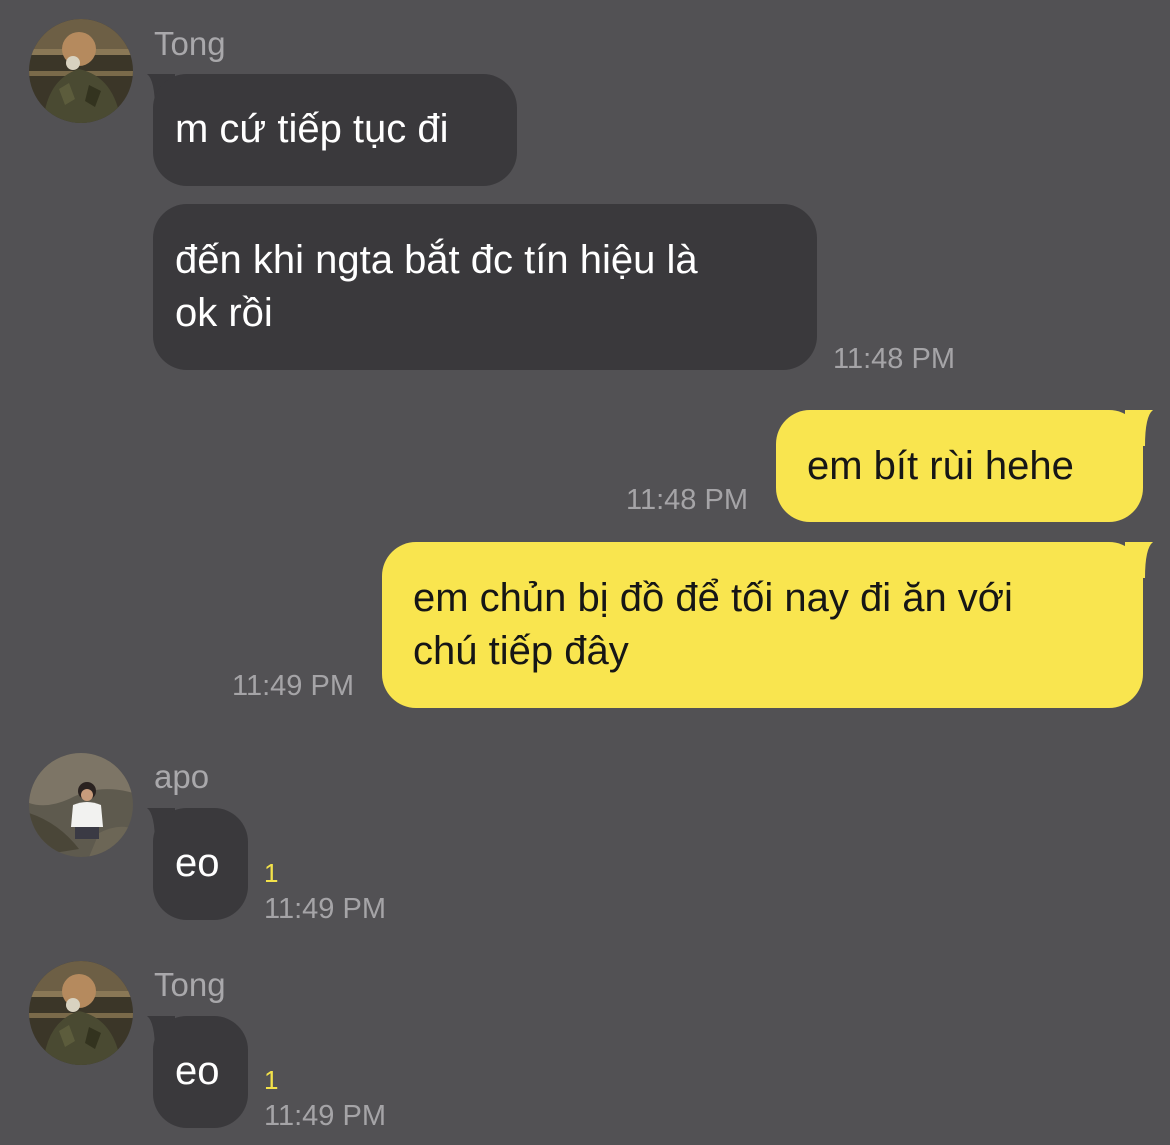  What do you see at coordinates (485, 287) in the screenshot?
I see `message-bubble: đến khi ngta bắt đc tín hiệu là ok rồi` at bounding box center [485, 287].